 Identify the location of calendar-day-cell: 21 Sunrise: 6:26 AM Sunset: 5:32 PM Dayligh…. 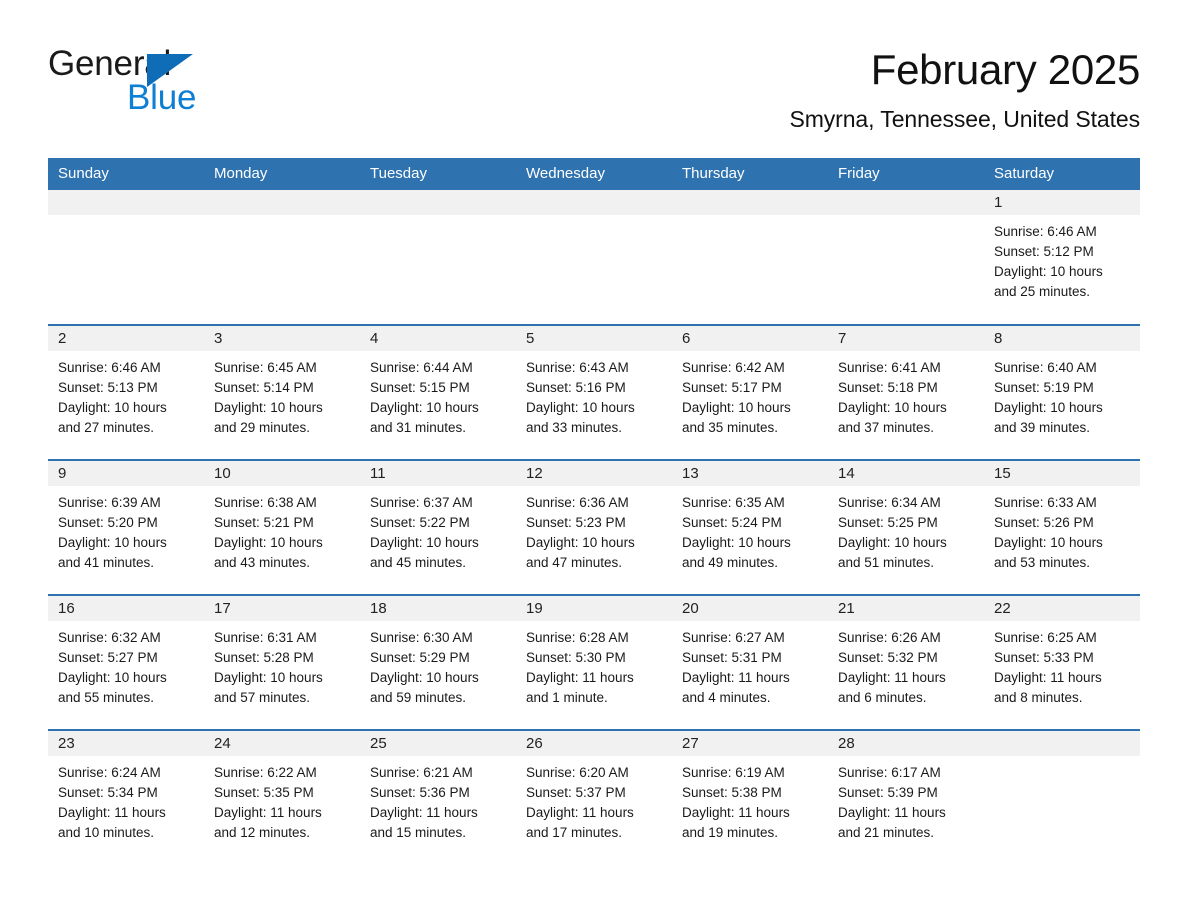
(906, 662).